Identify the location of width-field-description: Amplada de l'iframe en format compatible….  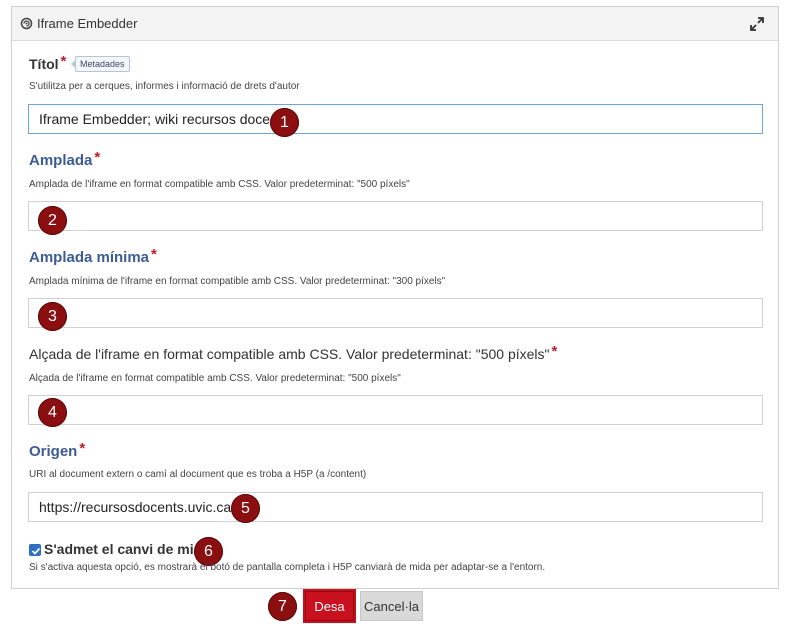
(219, 184).